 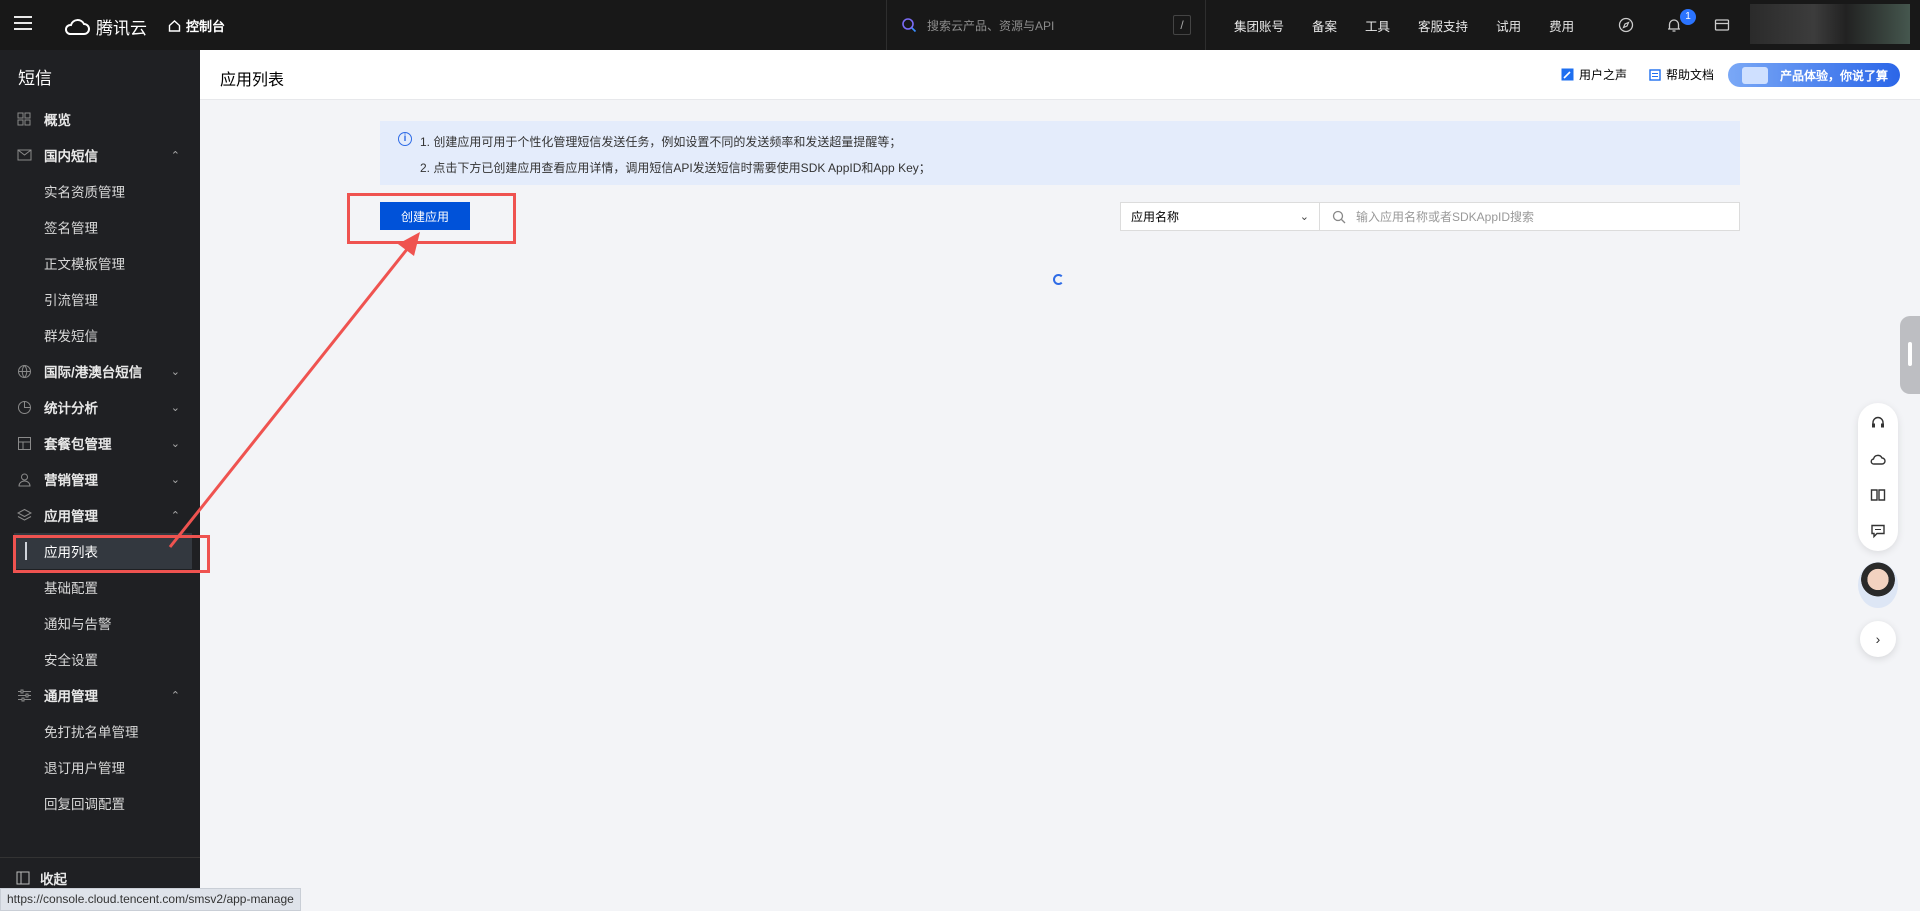 I want to click on headset-icon, so click(x=1878, y=423).